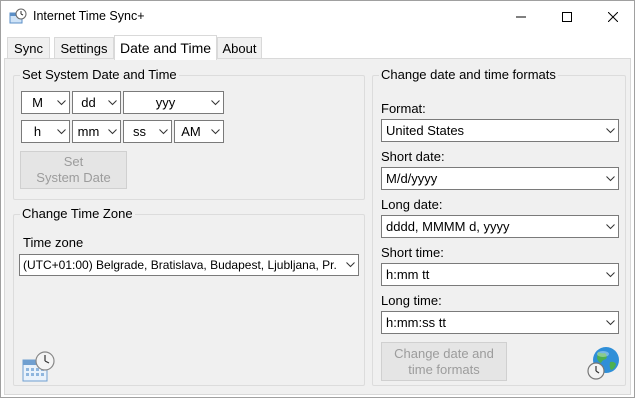 This screenshot has height=398, width=635. Describe the element at coordinates (500, 322) in the screenshot. I see `long-time-select: h:mm:ss tt` at that location.